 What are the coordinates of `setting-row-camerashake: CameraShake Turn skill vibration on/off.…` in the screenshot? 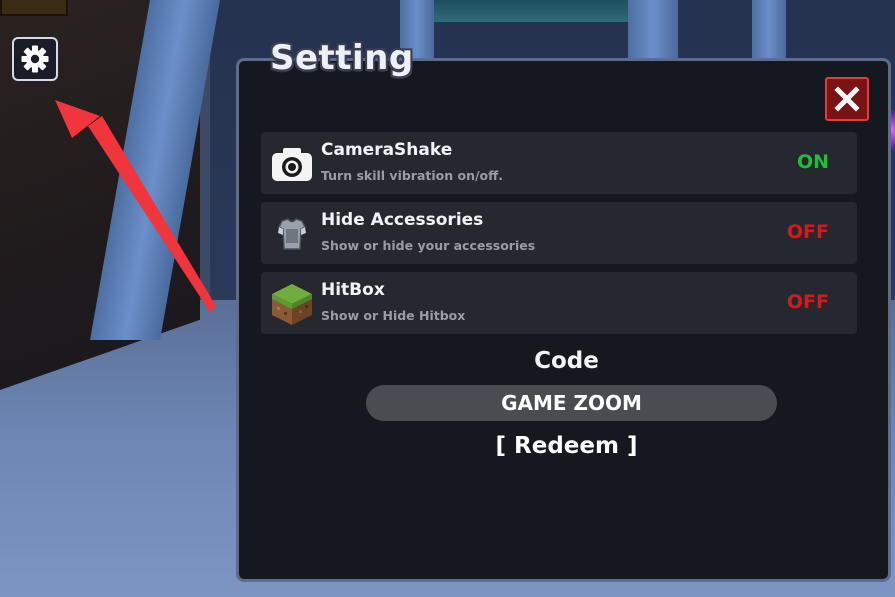 It's located at (559, 163).